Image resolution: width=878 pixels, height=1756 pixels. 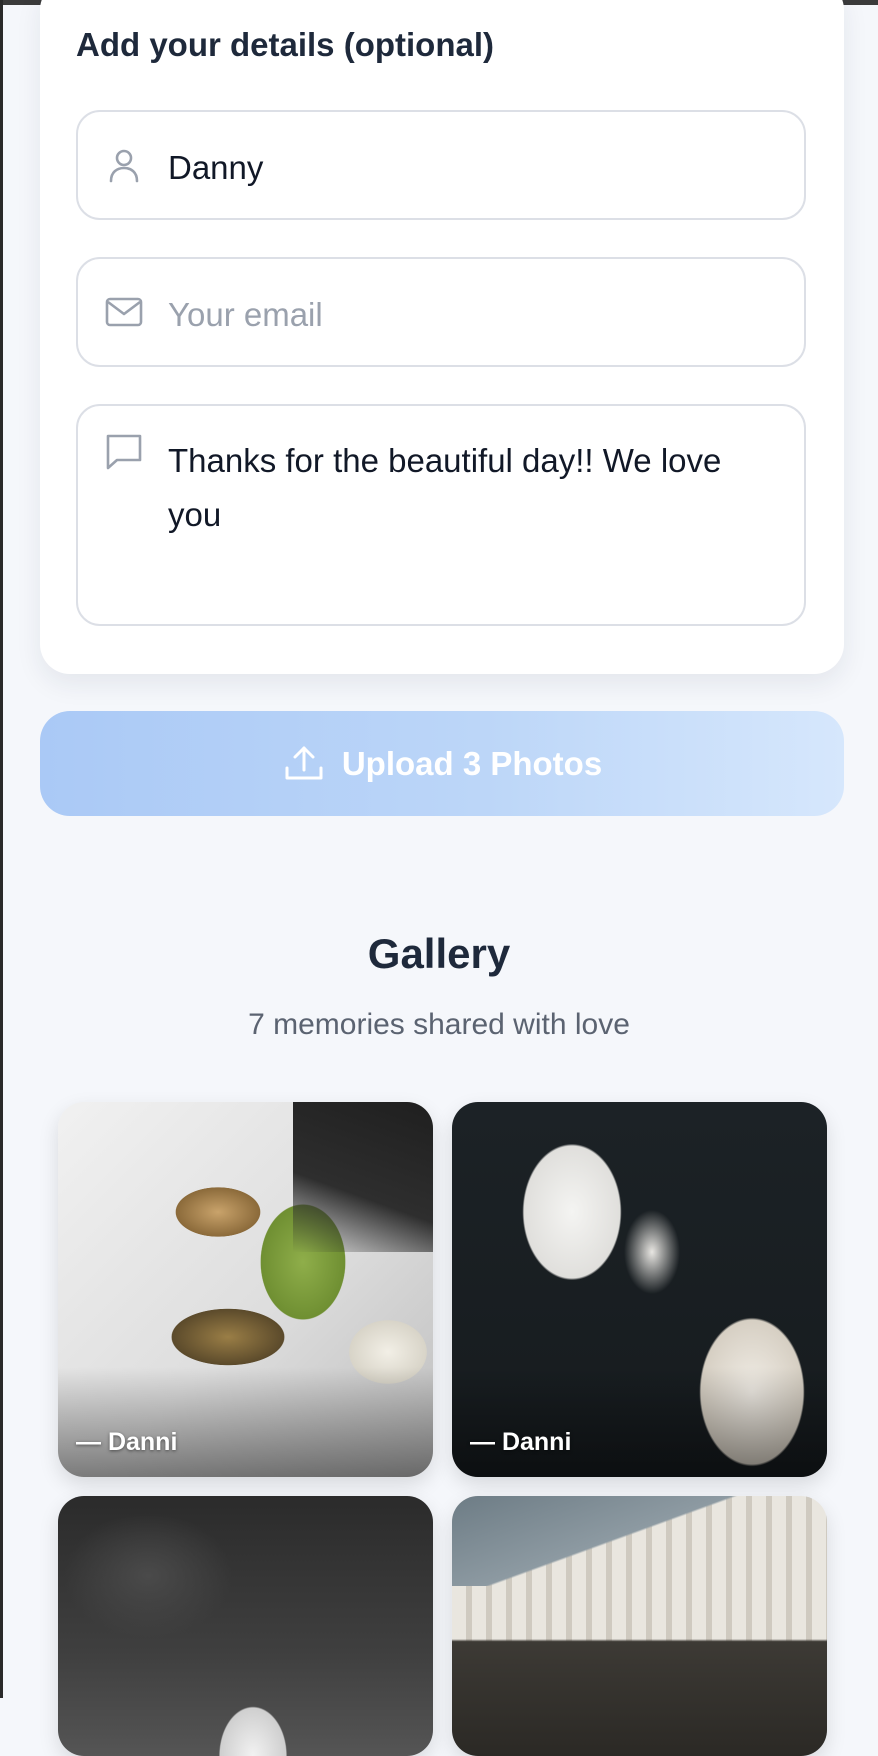 What do you see at coordinates (304, 762) in the screenshot?
I see `upload-icon` at bounding box center [304, 762].